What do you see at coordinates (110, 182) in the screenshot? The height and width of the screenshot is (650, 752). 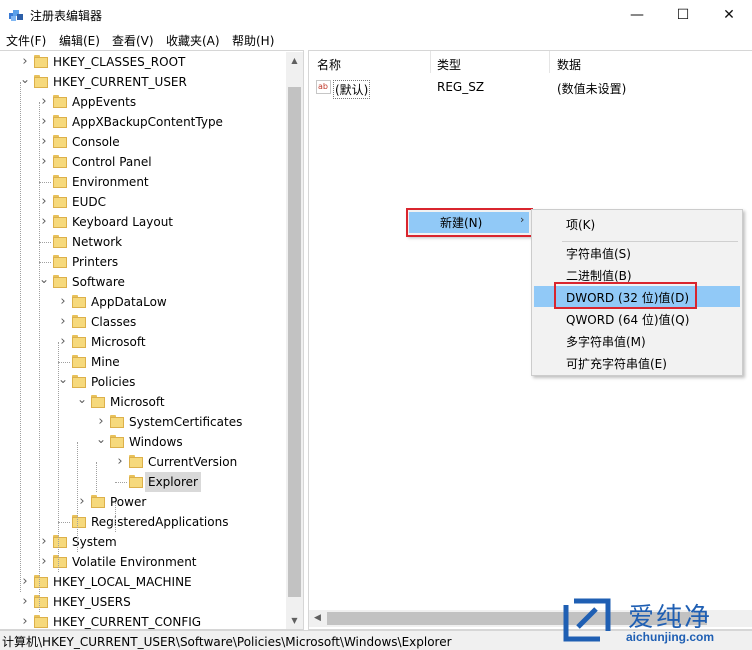 I see `tree-node-label: Environment` at bounding box center [110, 182].